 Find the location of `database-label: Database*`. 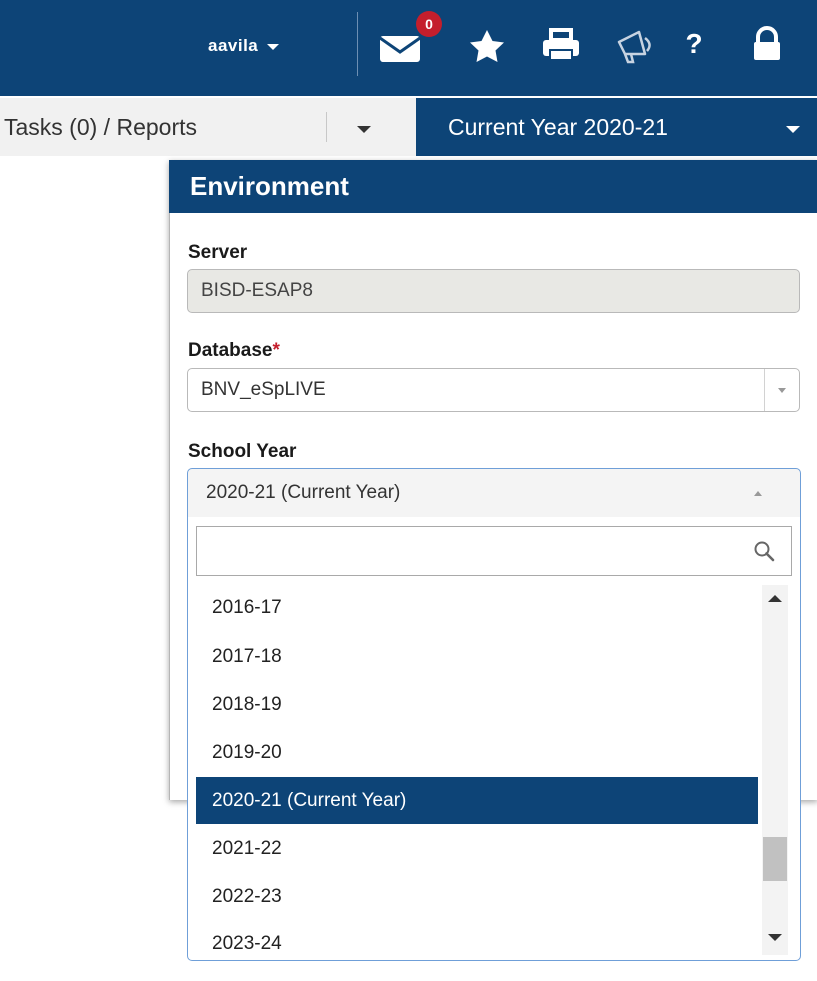

database-label: Database* is located at coordinates (234, 350).